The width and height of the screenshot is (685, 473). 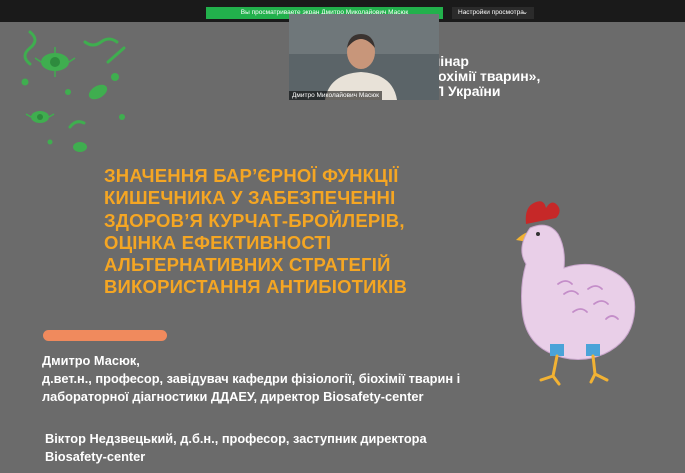 What do you see at coordinates (251, 175) in the screenshot?
I see `title-line: ЗНАЧЕННЯ БАР’ЄРНОЇ ФУНКЦІЇ` at bounding box center [251, 175].